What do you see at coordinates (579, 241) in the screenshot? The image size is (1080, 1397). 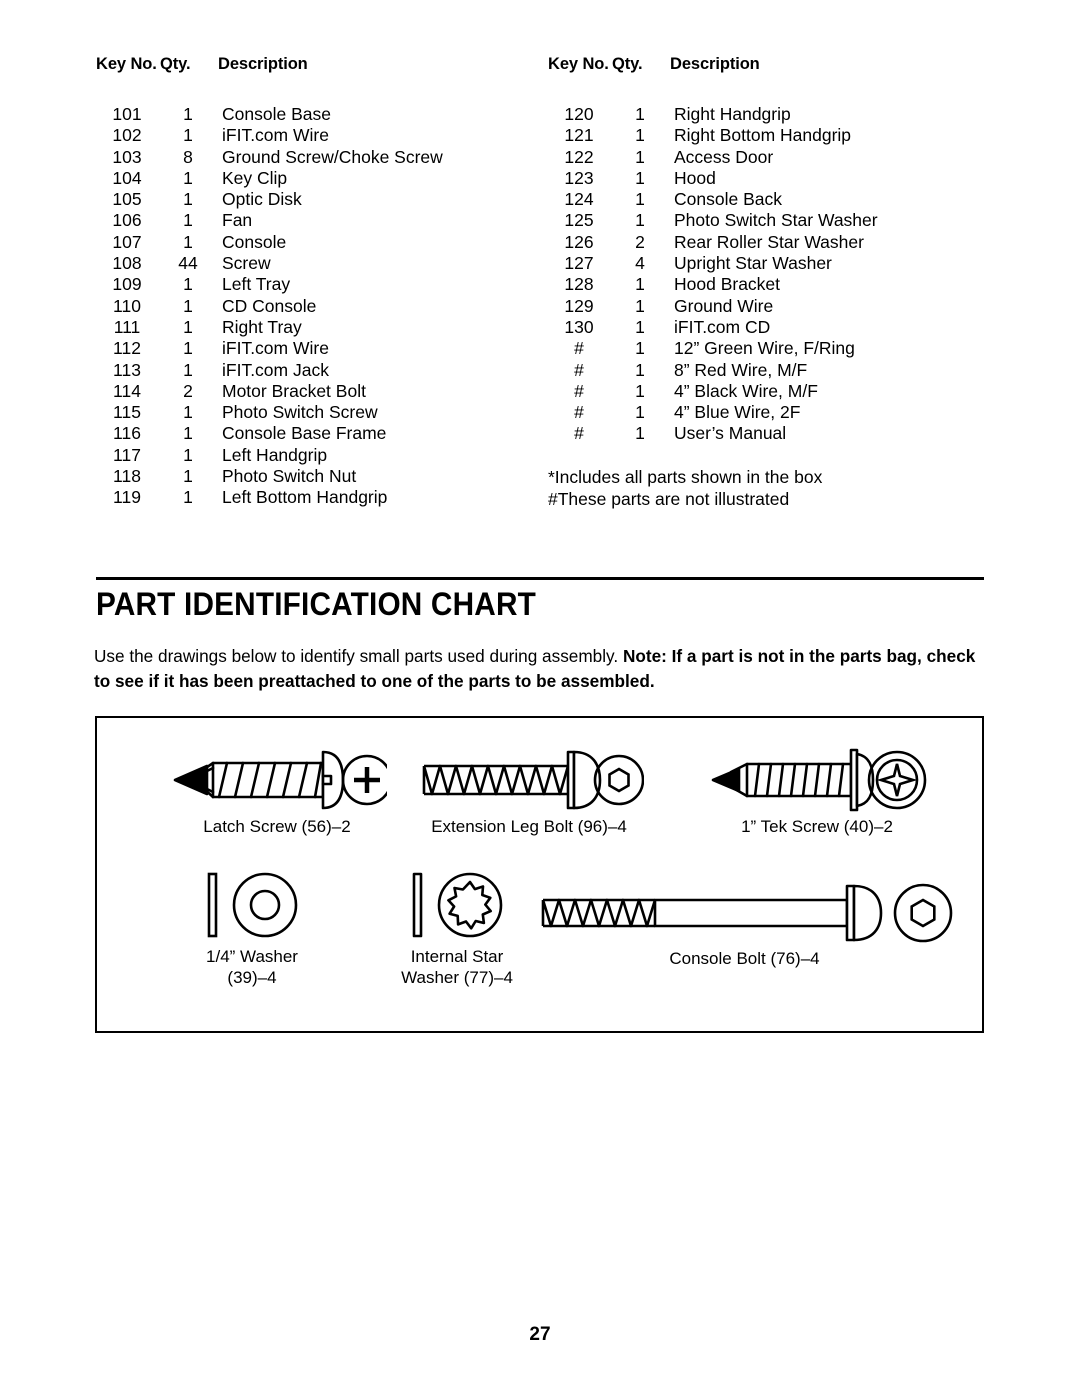 I see `cell-key-no: 126` at bounding box center [579, 241].